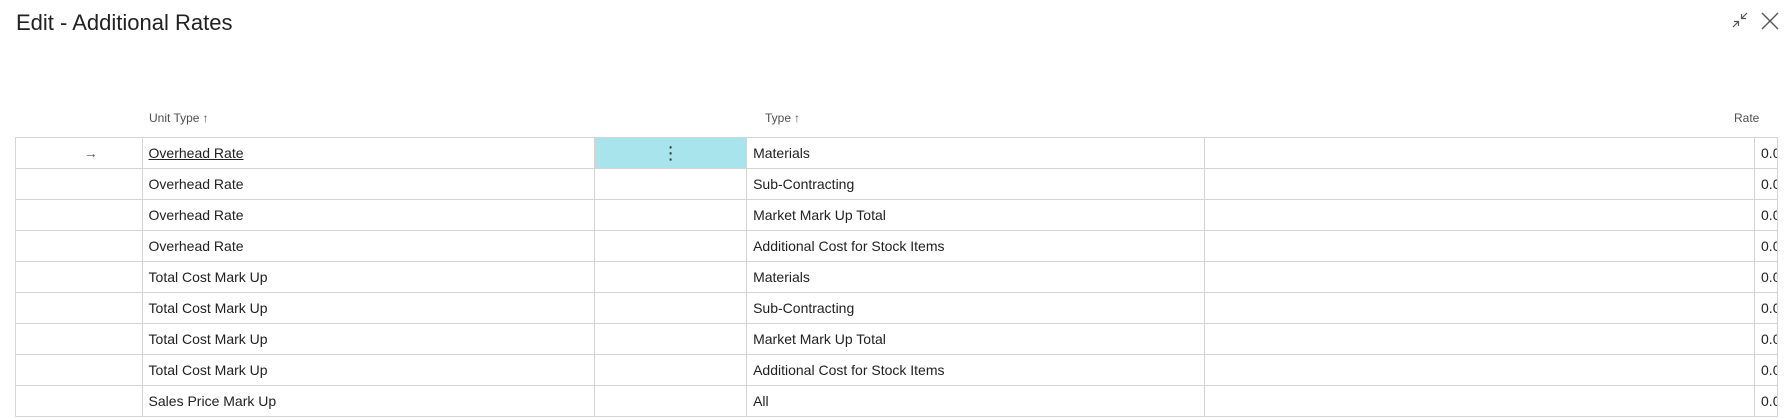 Image resolution: width=1792 pixels, height=418 pixels. What do you see at coordinates (976, 401) in the screenshot?
I see `type-cell: All` at bounding box center [976, 401].